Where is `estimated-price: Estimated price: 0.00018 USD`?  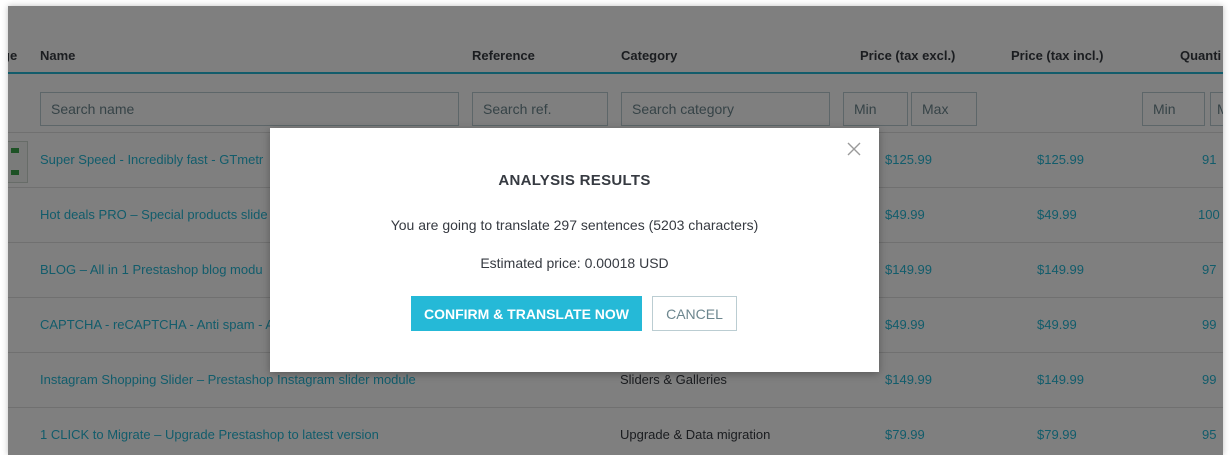
estimated-price: Estimated price: 0.00018 USD is located at coordinates (574, 263).